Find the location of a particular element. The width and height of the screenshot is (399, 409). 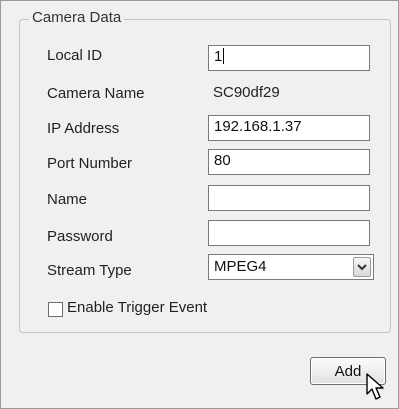

camera-name-label: Camera Name is located at coordinates (96, 93).